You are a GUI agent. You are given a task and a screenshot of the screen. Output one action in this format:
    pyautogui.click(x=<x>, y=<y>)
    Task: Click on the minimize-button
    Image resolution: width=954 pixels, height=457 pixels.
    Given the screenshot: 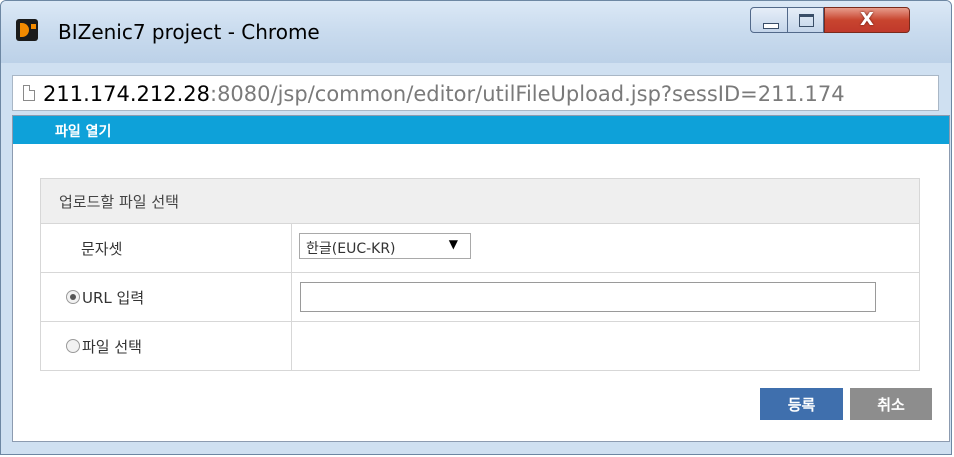 What is the action you would take?
    pyautogui.click(x=769, y=20)
    